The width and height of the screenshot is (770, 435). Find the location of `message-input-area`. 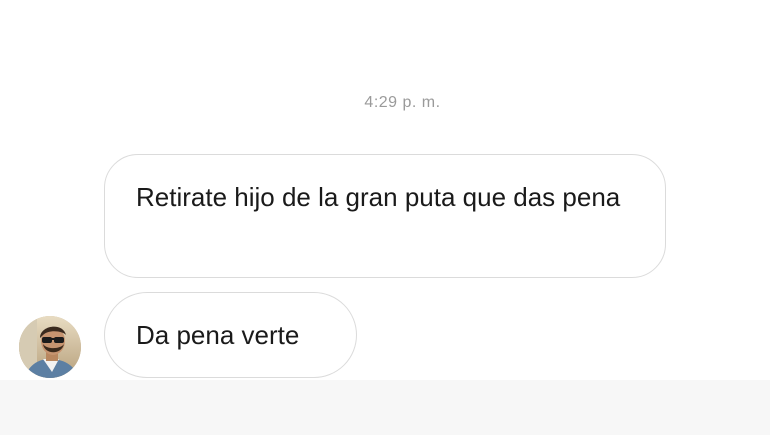

message-input-area is located at coordinates (385, 407).